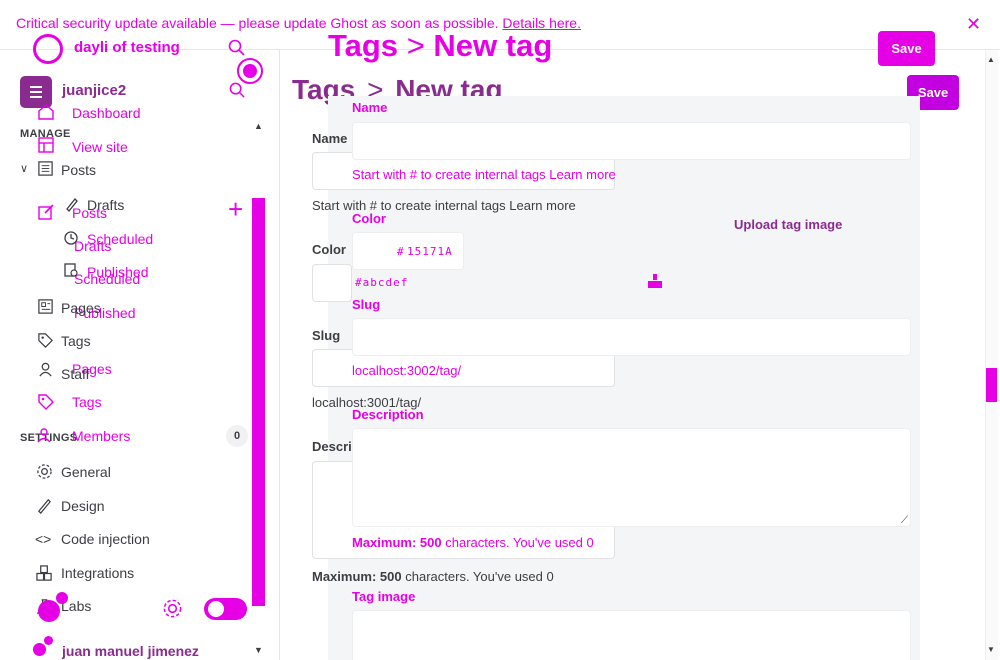 The image size is (1000, 660). What do you see at coordinates (216, 609) in the screenshot?
I see `toggle-knob` at bounding box center [216, 609].